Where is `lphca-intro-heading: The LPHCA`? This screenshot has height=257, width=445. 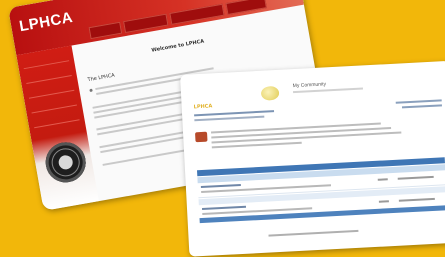 lphca-intro-heading: The LPHCA is located at coordinates (101, 78).